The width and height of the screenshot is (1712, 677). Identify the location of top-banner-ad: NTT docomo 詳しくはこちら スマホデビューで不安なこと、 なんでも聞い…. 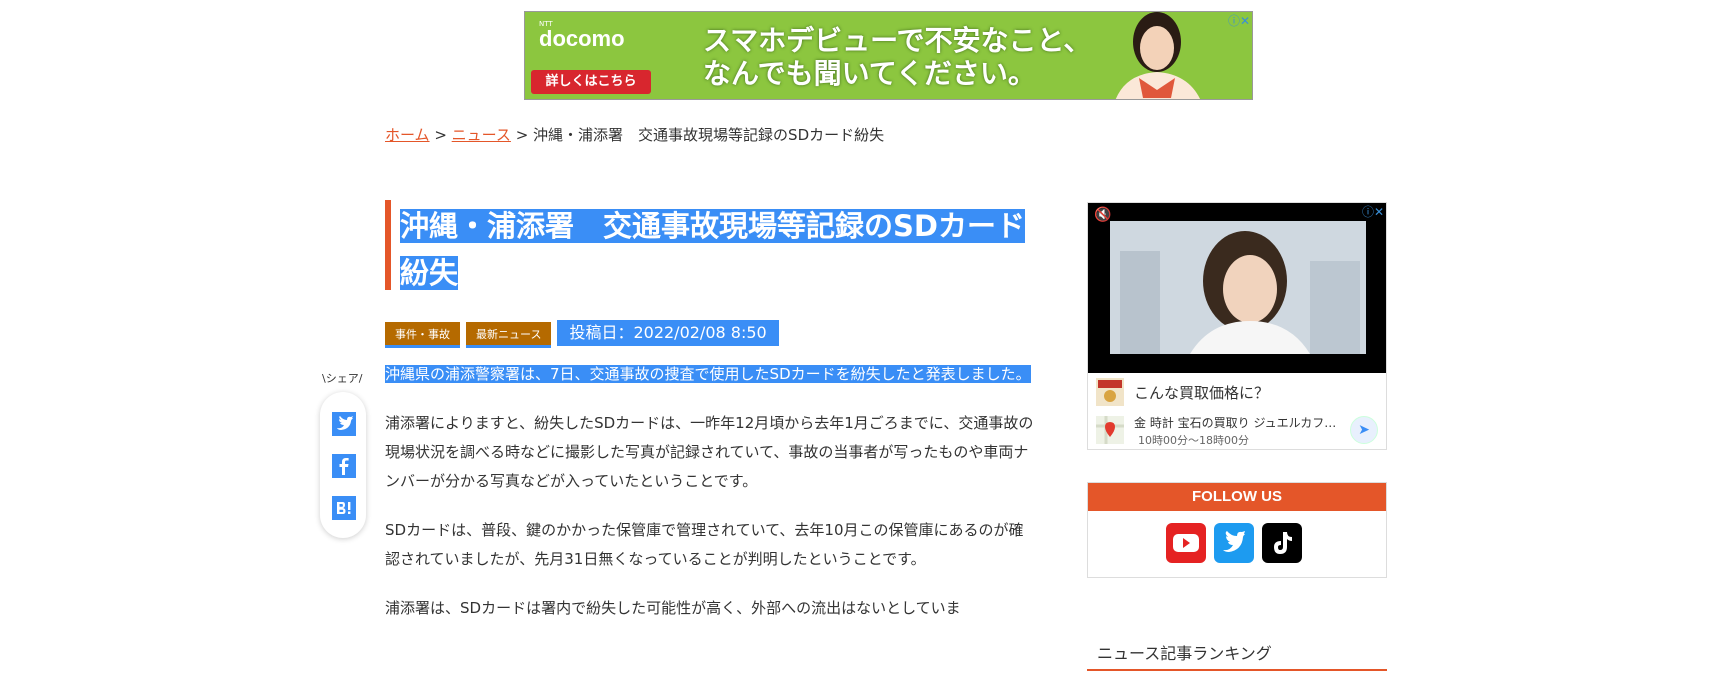
(888, 55).